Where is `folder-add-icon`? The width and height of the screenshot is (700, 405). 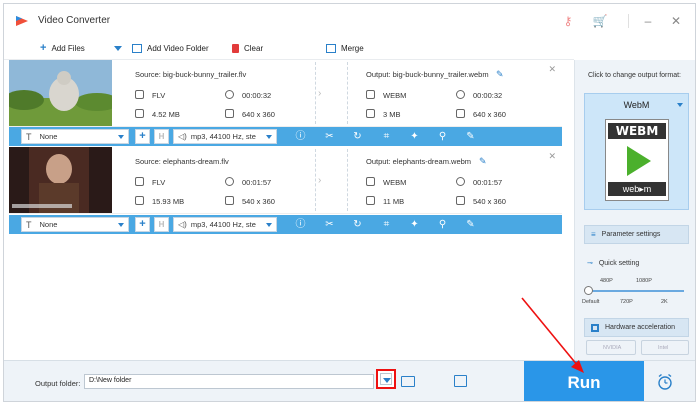 folder-add-icon is located at coordinates (137, 48).